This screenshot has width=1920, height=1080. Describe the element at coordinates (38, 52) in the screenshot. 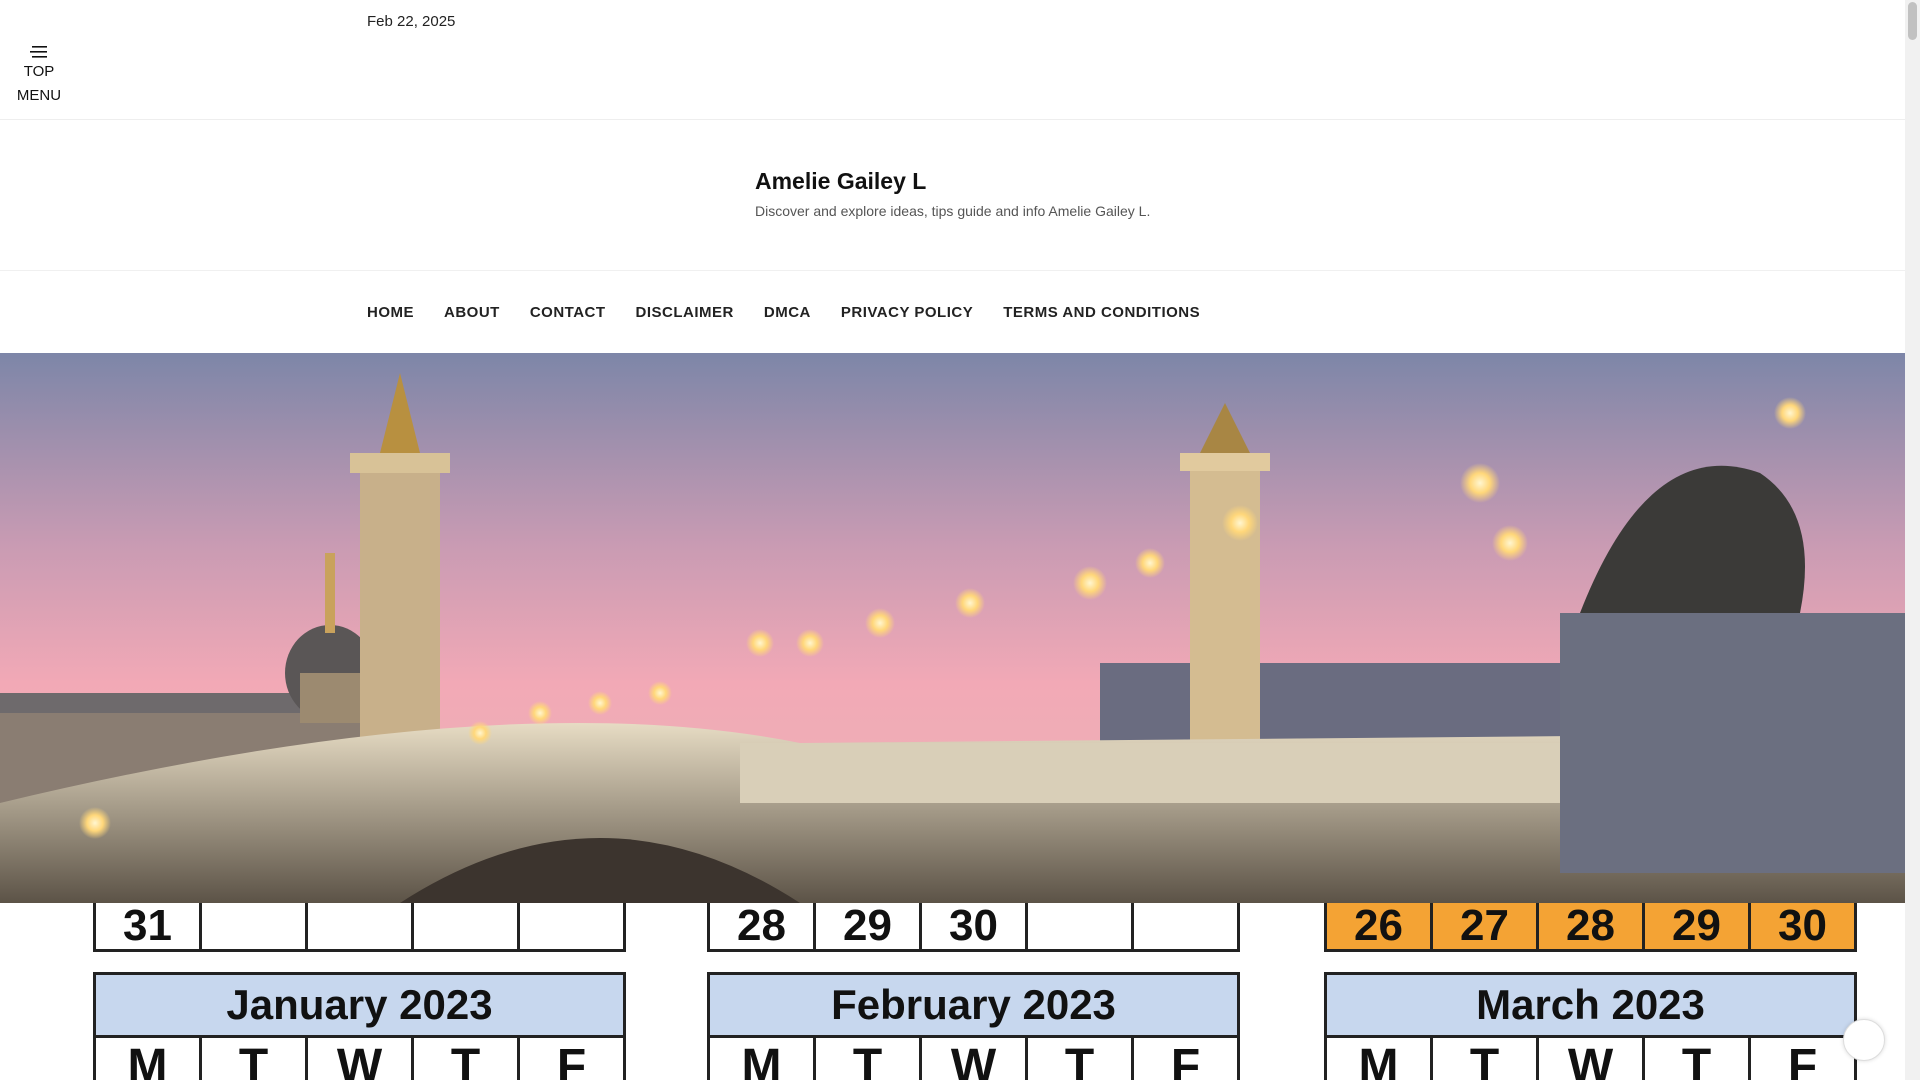

I see `hamburger-icon` at that location.